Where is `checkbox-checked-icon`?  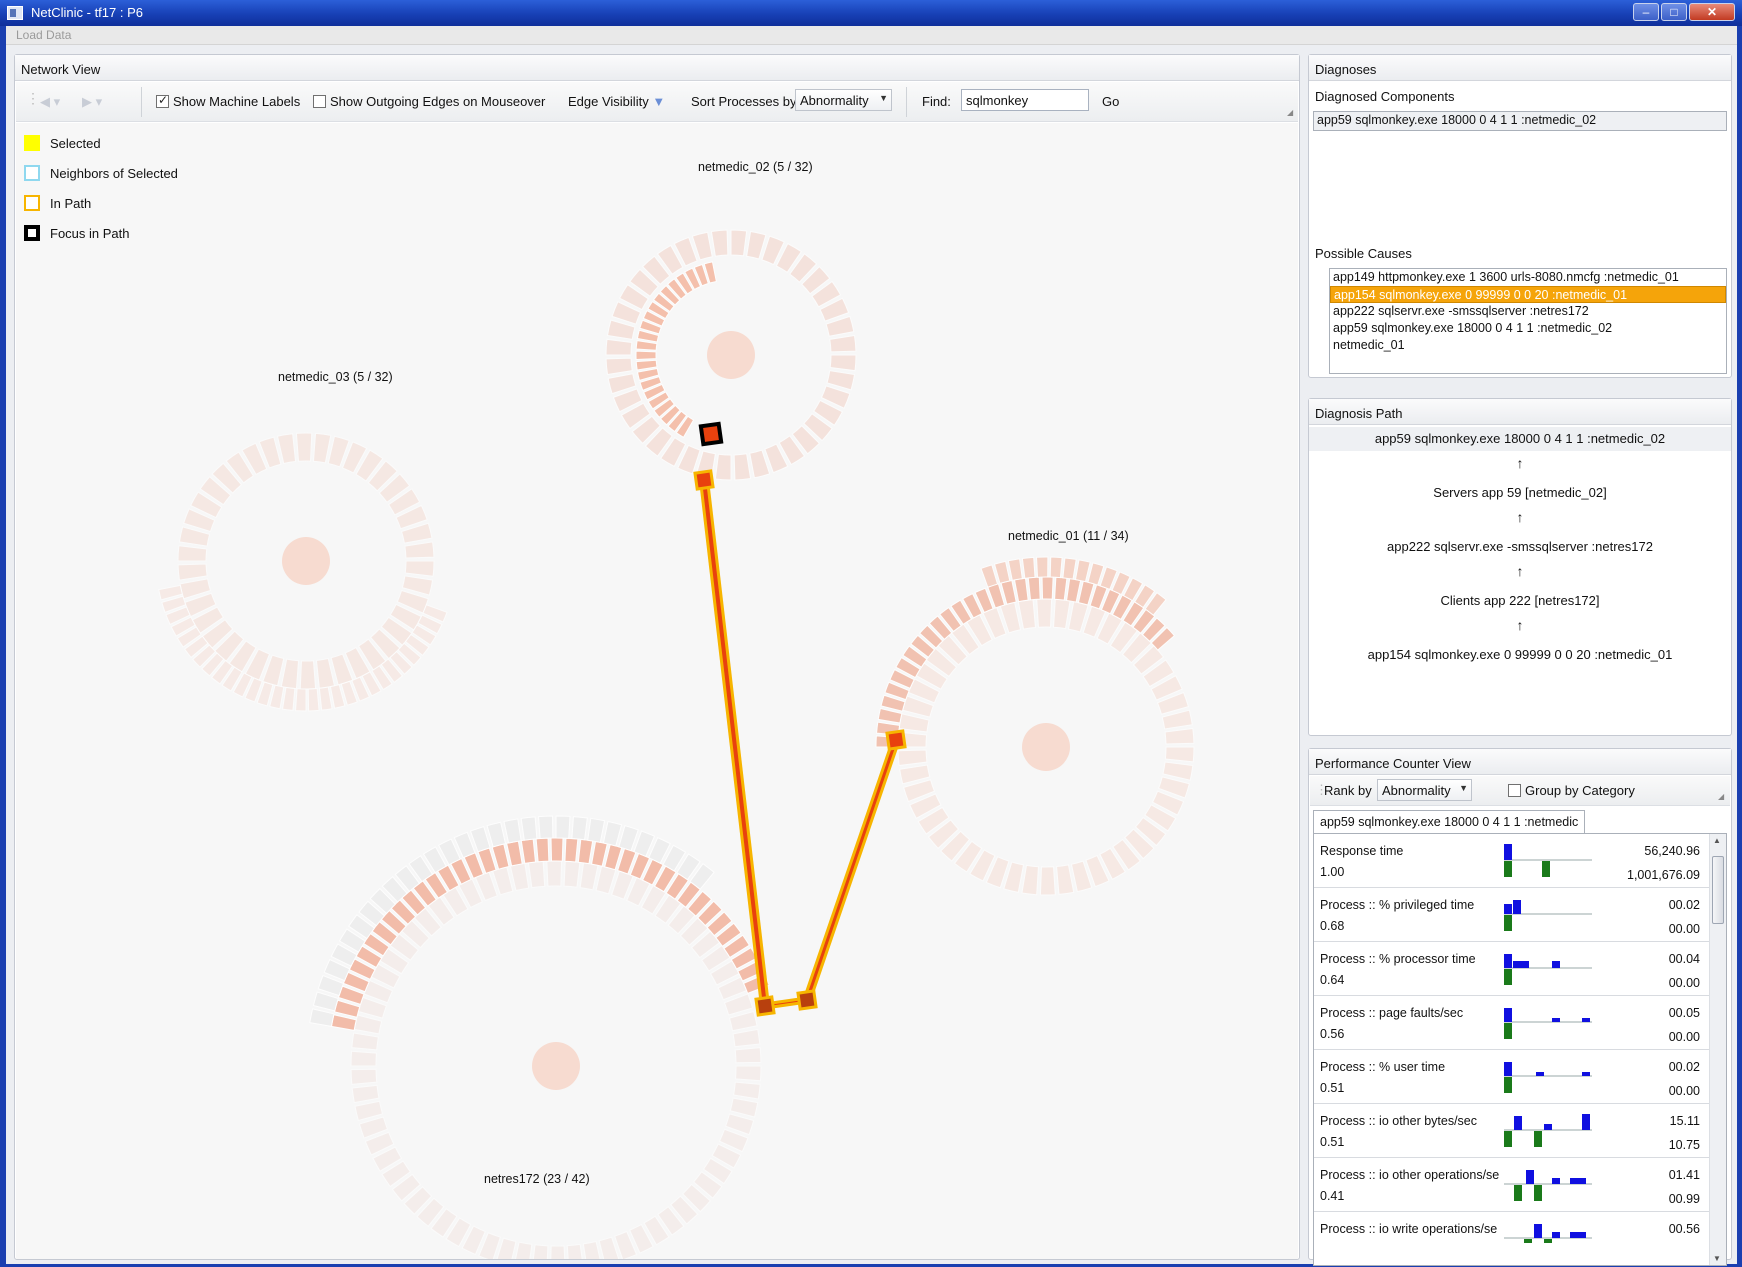 checkbox-checked-icon is located at coordinates (162, 100).